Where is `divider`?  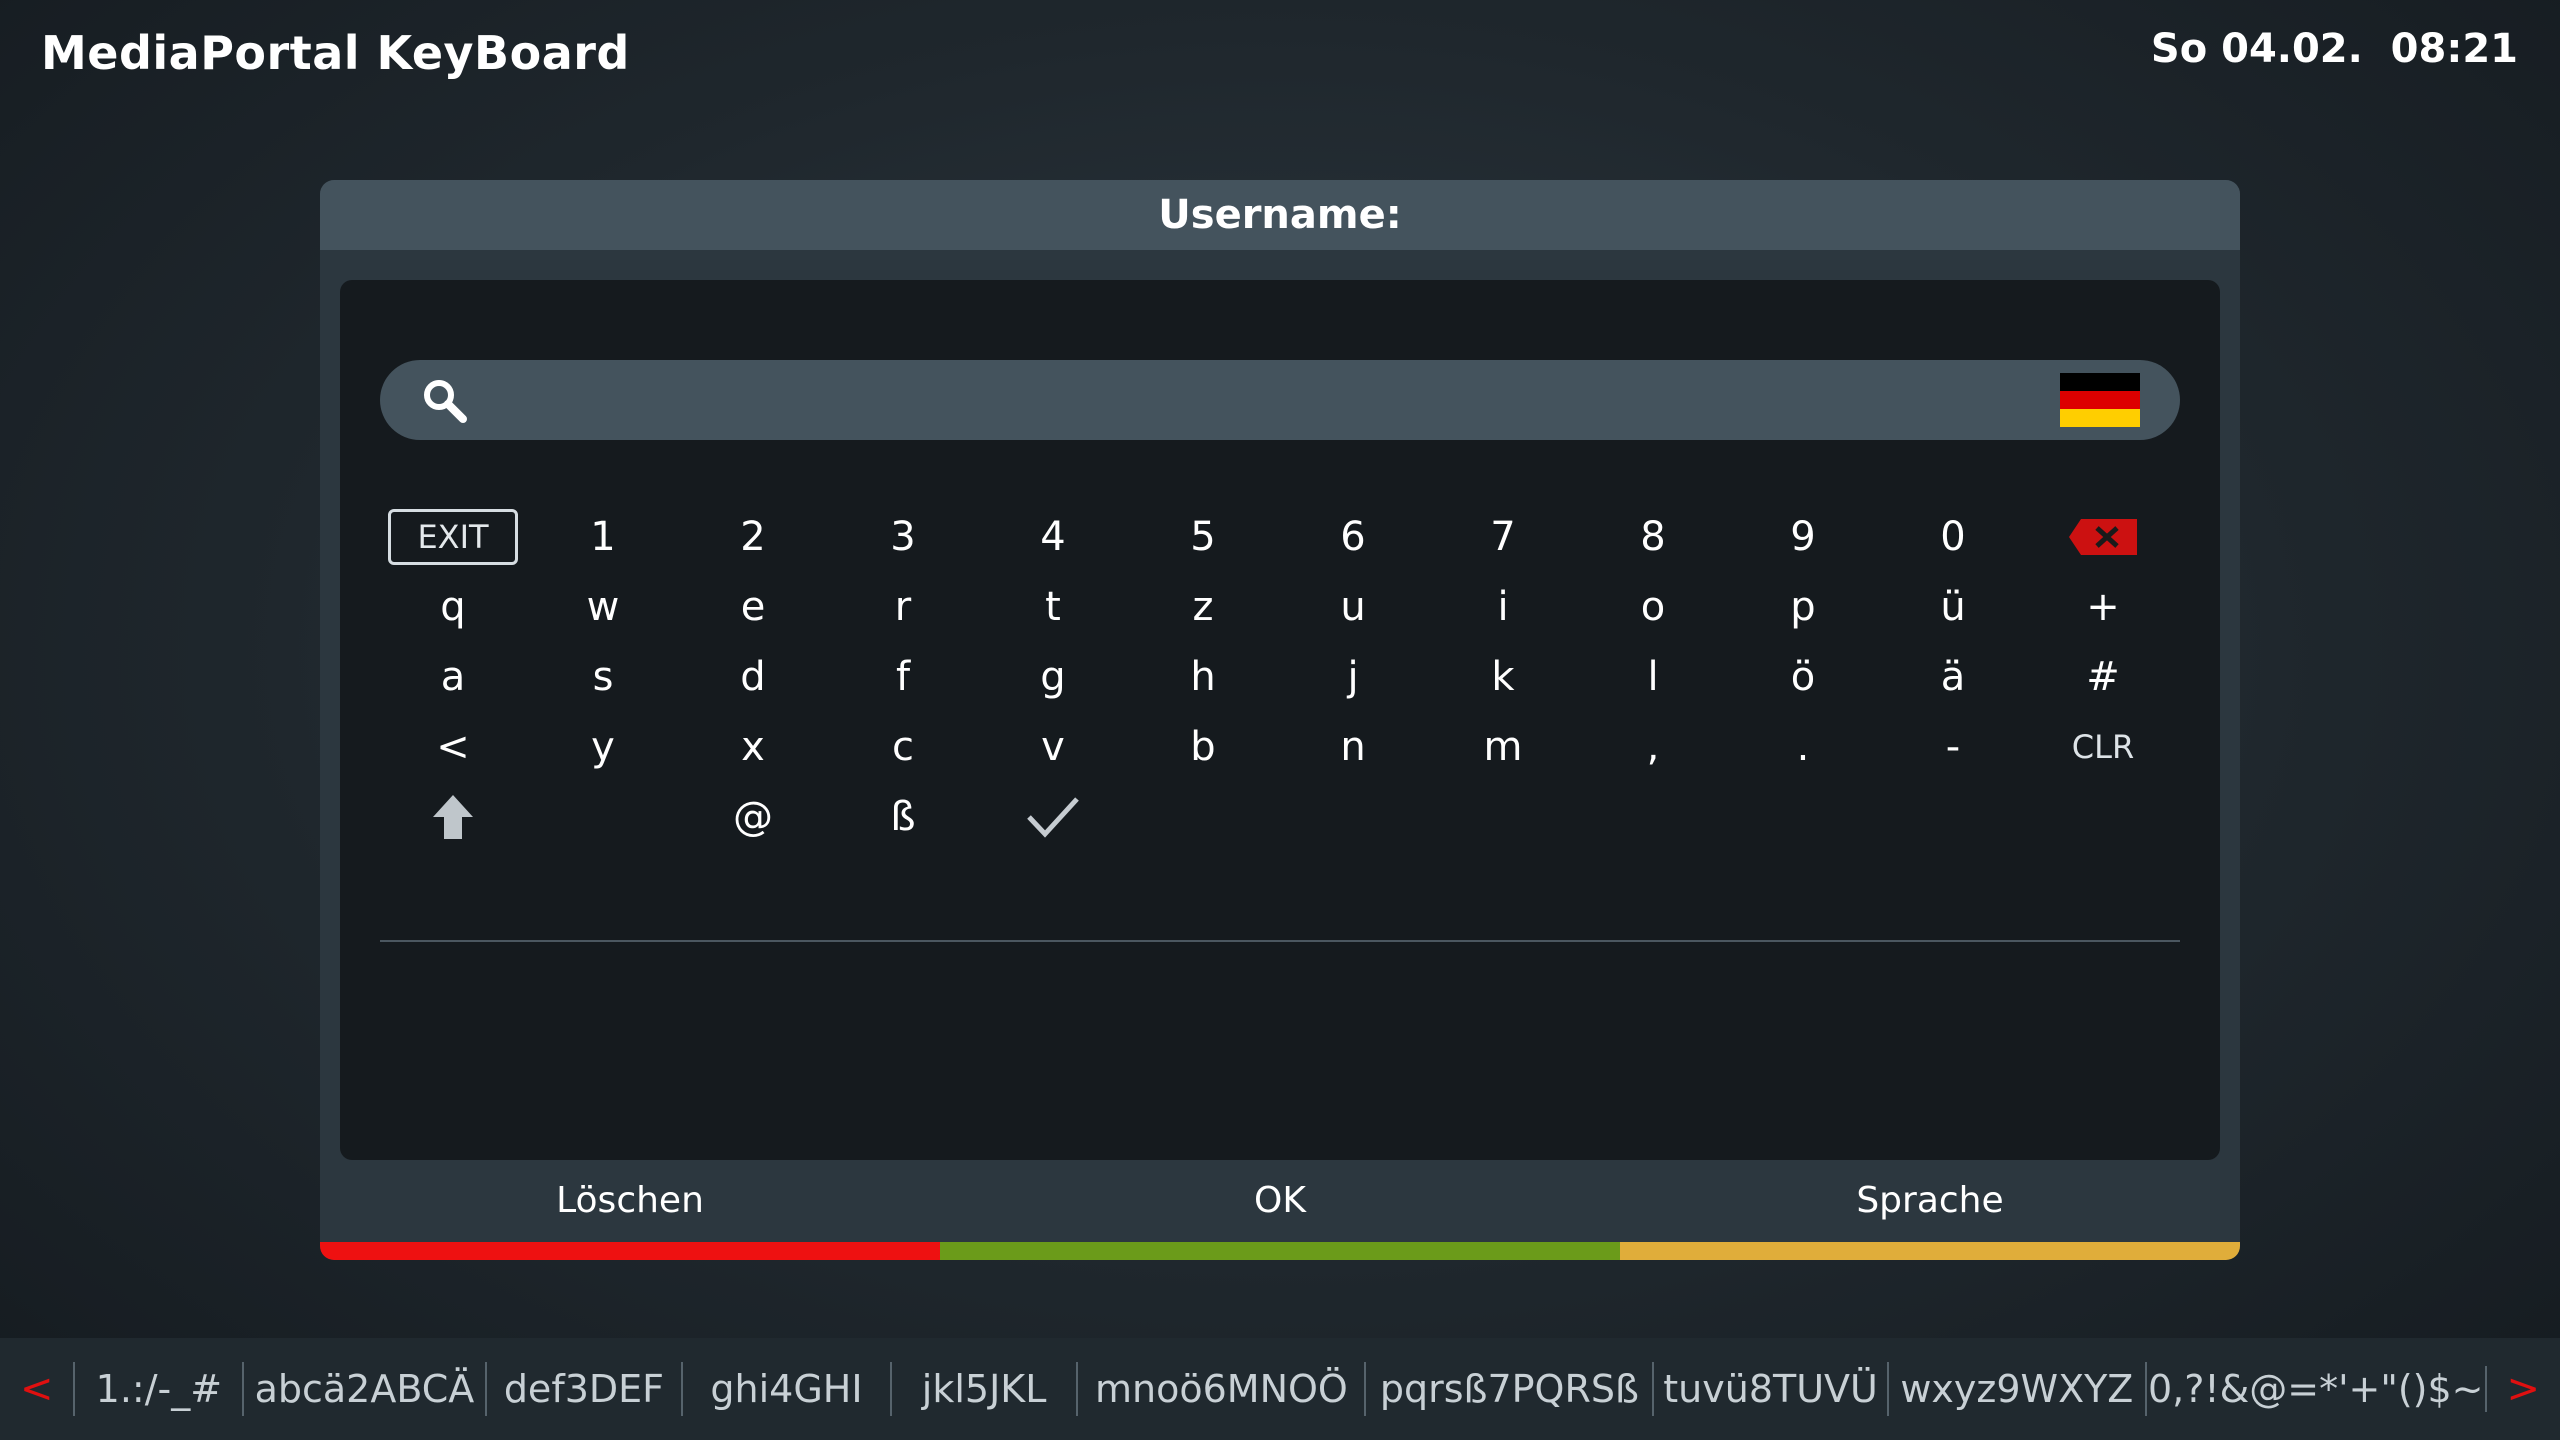
divider is located at coordinates (1280, 941).